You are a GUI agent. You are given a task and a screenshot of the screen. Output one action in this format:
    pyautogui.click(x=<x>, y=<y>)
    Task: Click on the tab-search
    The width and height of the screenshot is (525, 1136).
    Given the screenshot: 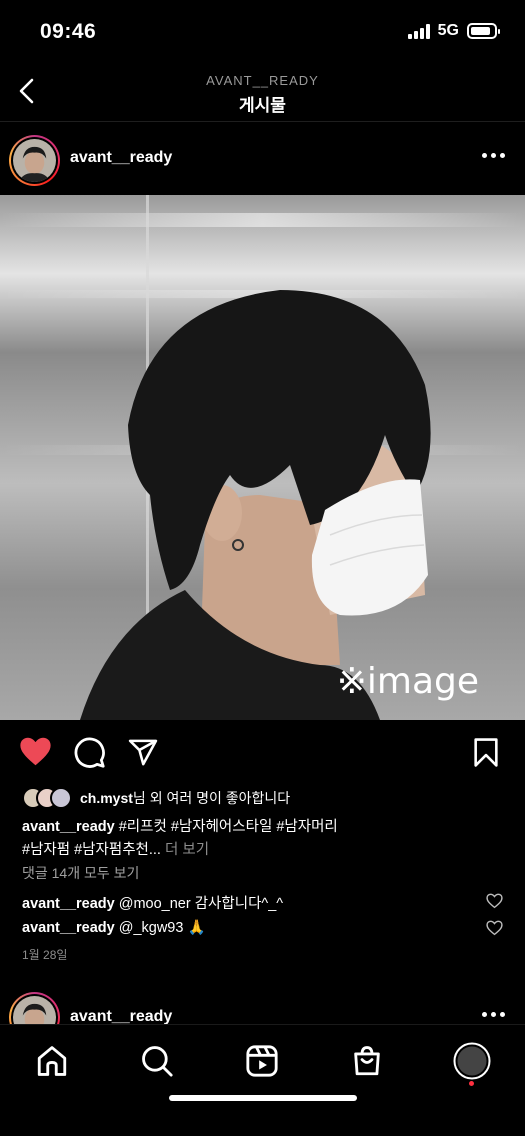 What is the action you would take?
    pyautogui.click(x=157, y=1061)
    